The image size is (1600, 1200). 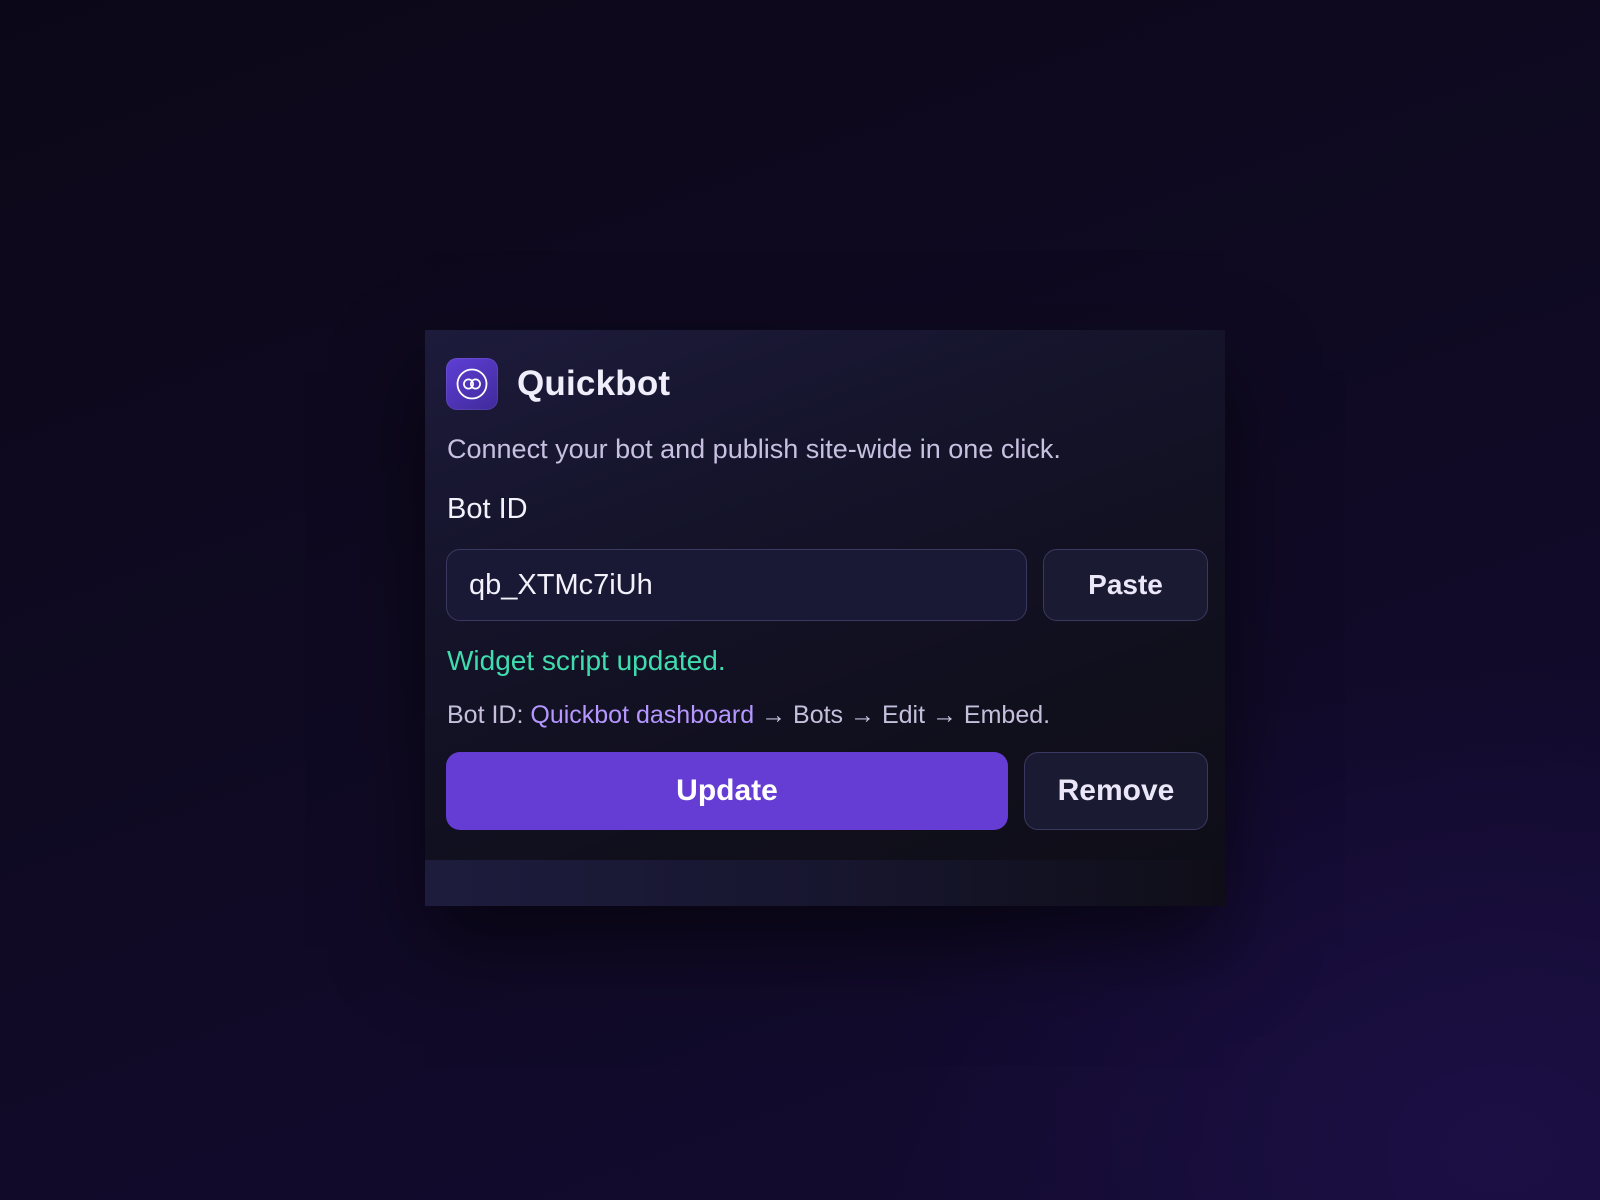 I want to click on popup-header: Quickbot, so click(x=558, y=384).